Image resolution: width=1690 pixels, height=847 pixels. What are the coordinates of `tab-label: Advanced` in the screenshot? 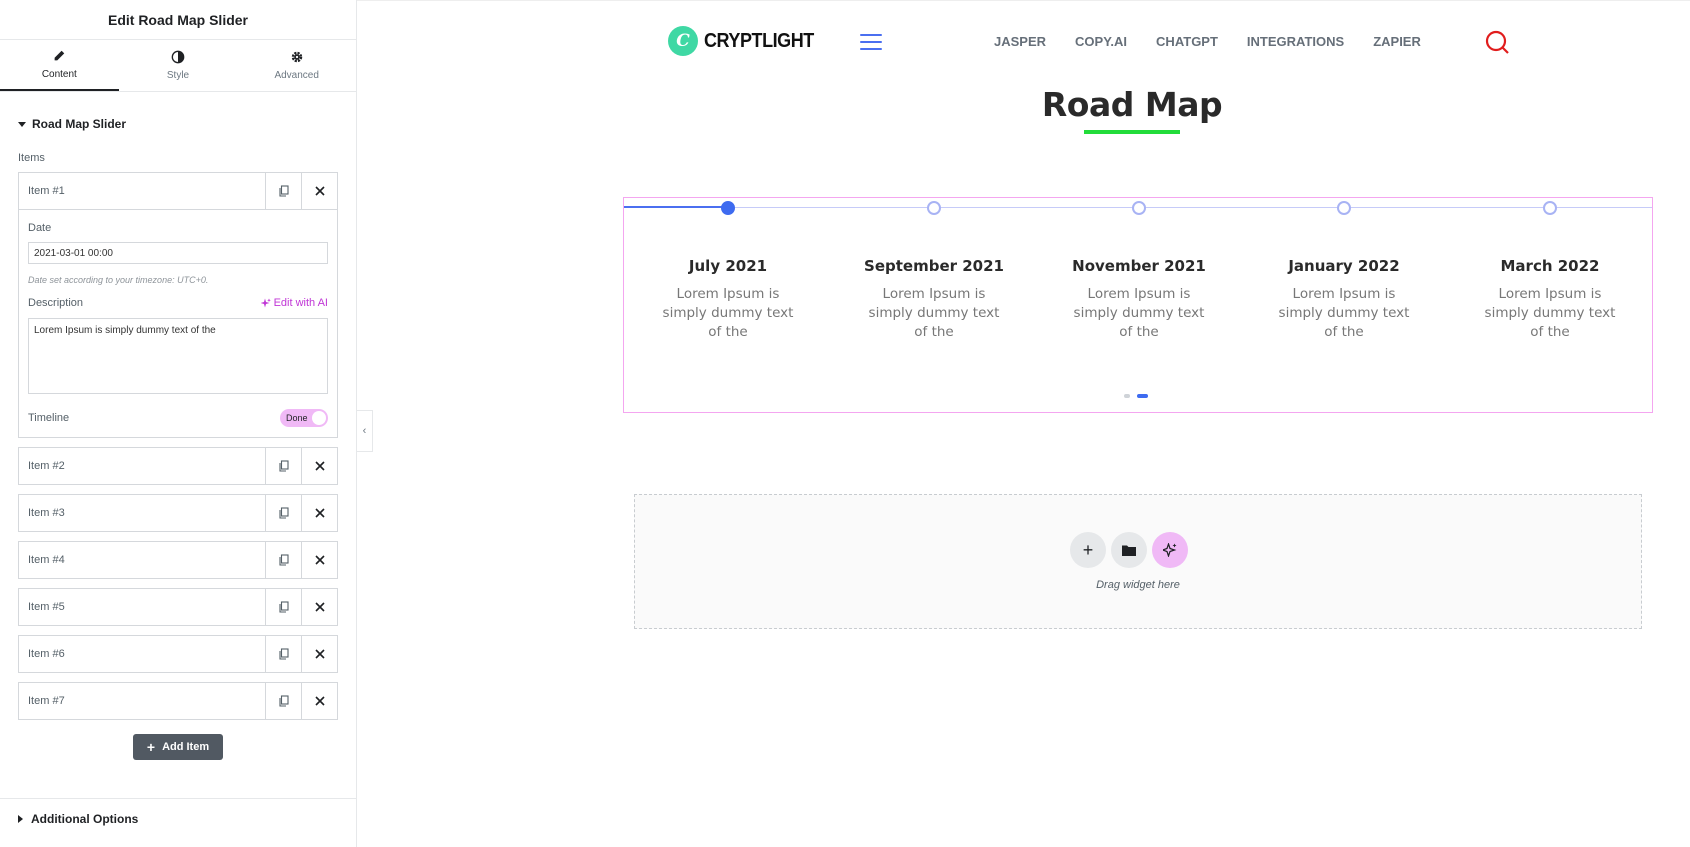 It's located at (296, 75).